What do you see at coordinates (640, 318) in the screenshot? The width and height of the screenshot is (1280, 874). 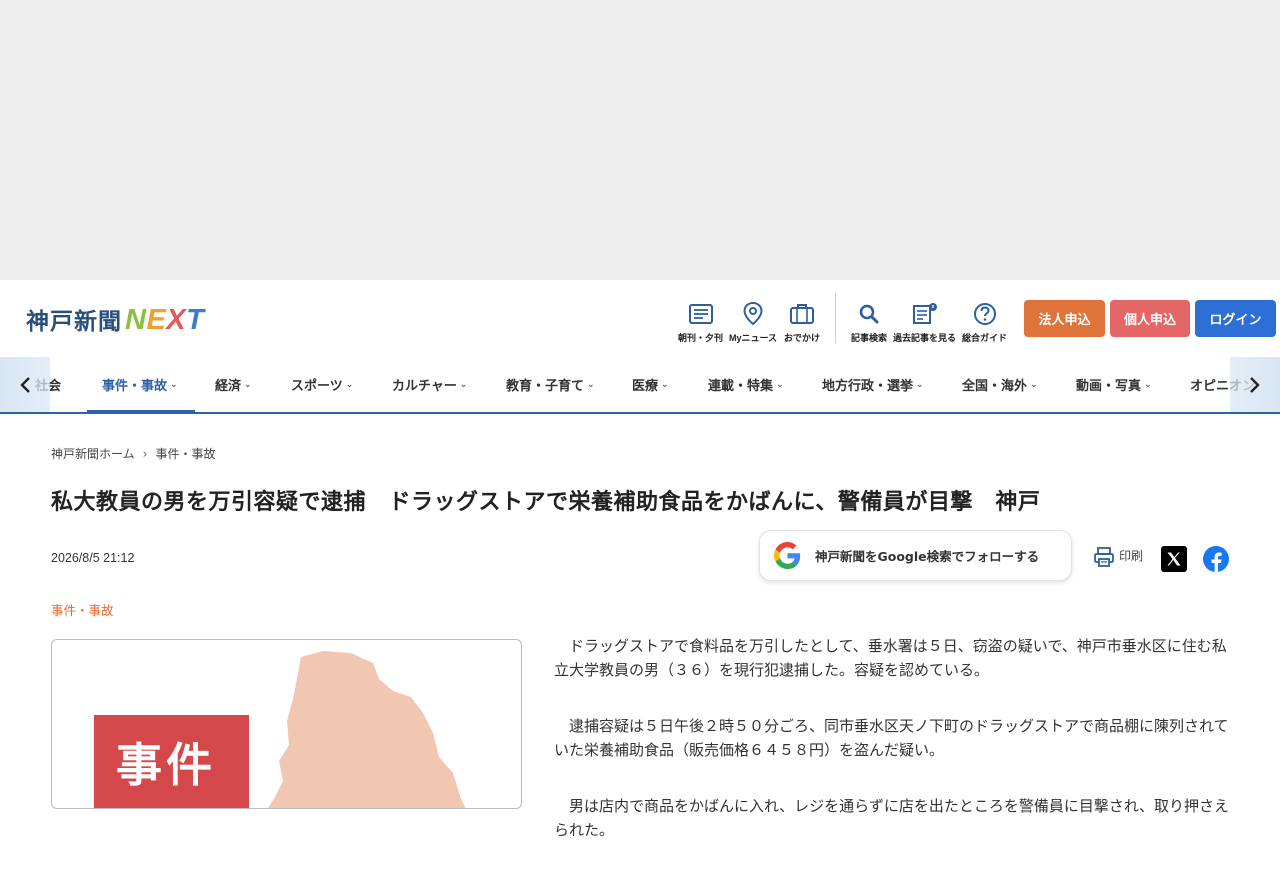 I see `site-header: 神戸新聞 NEXT 朝刊・夕刊 Myニュース おでかけ 記事検索 過去記事を見る` at bounding box center [640, 318].